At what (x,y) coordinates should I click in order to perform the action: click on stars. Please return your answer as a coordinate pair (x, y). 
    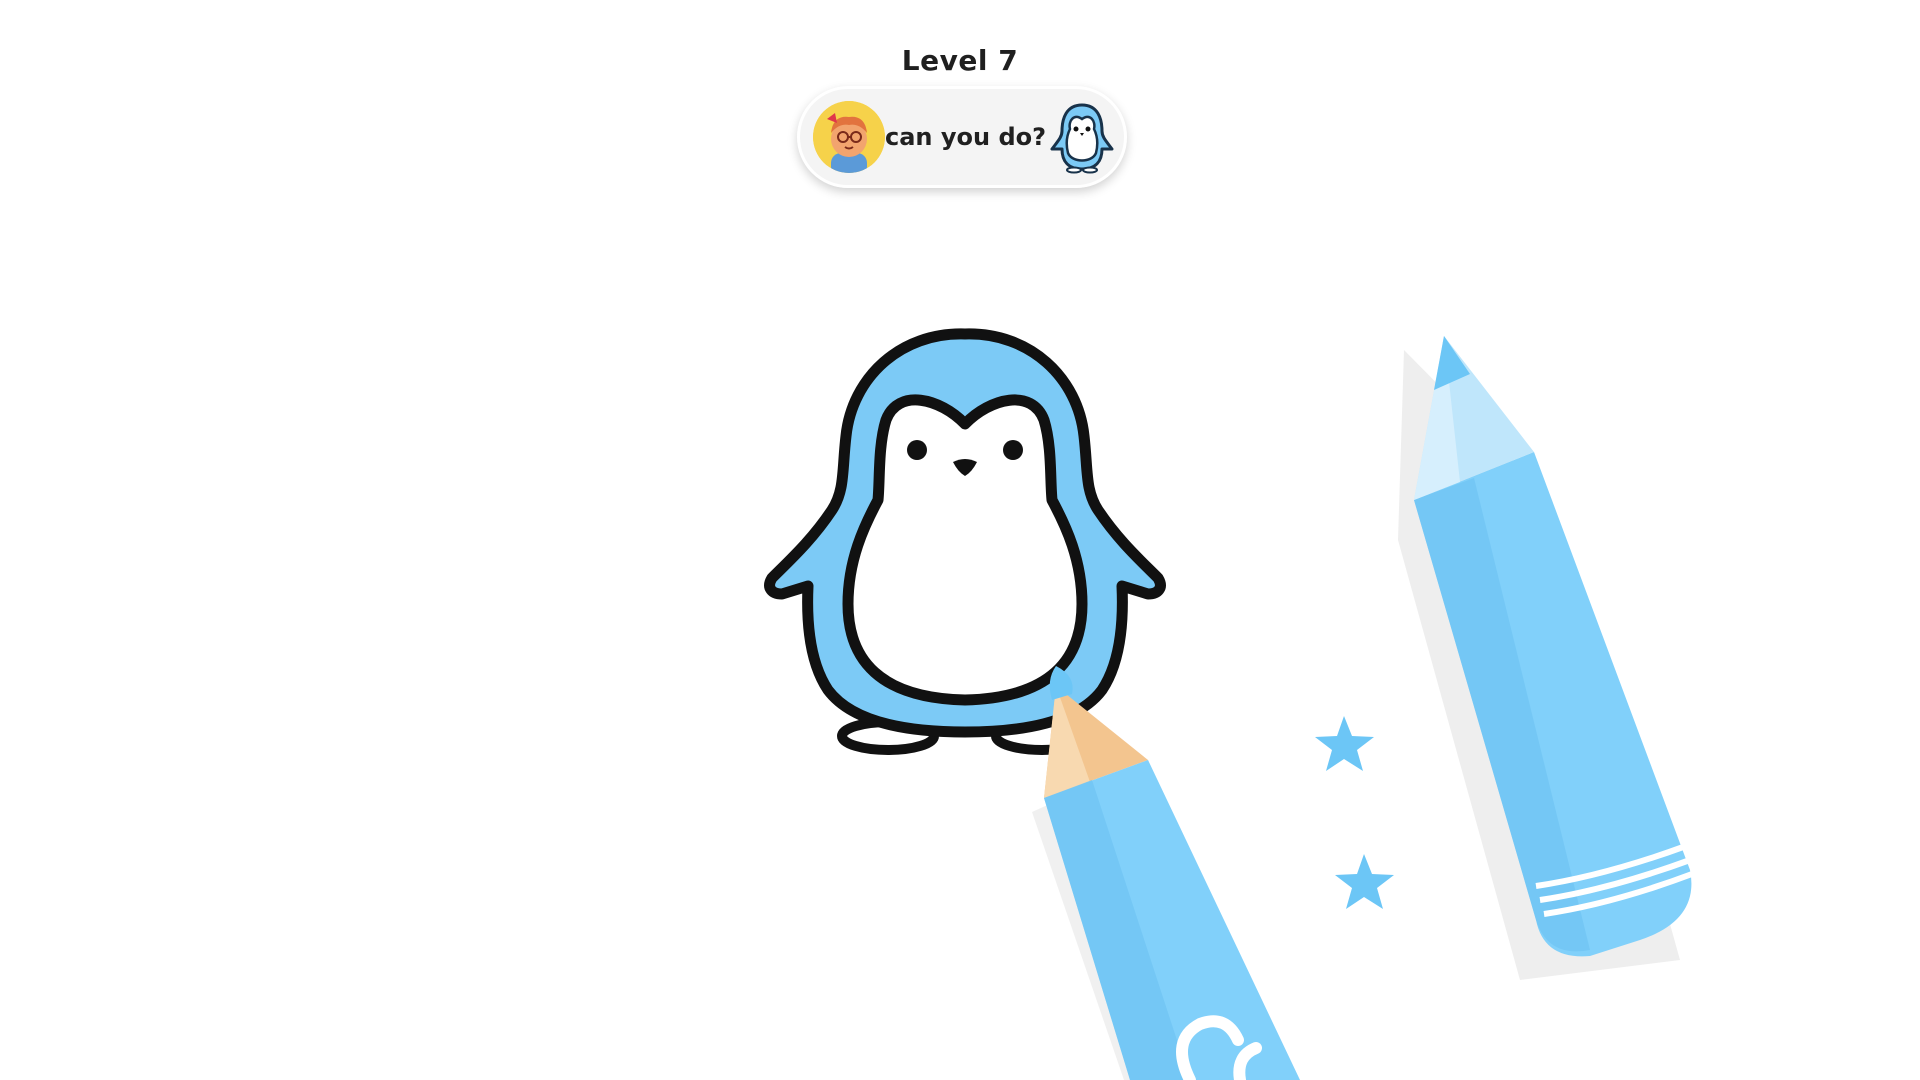
    Looking at the image, I should click on (1354, 812).